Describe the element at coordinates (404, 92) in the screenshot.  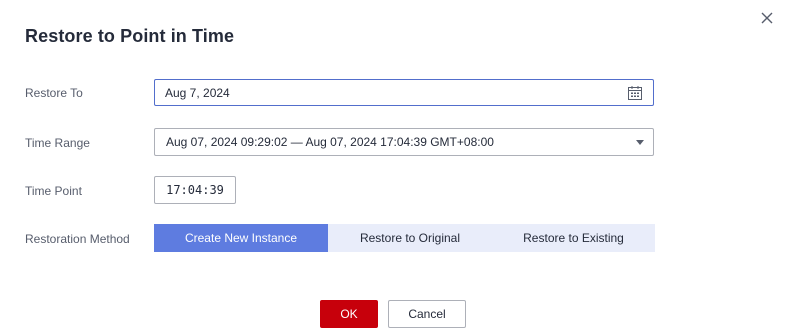
I see `restore-to-date-picker: Aug 7, 2024` at that location.